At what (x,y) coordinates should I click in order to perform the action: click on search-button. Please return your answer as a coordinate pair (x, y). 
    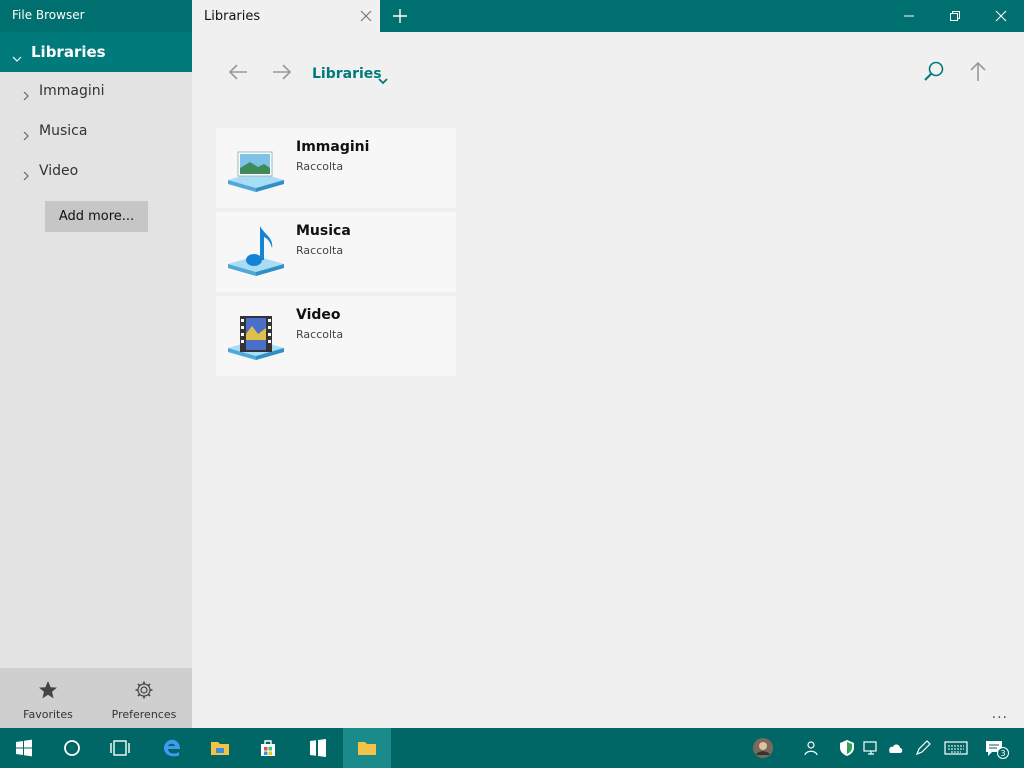
    Looking at the image, I should click on (934, 72).